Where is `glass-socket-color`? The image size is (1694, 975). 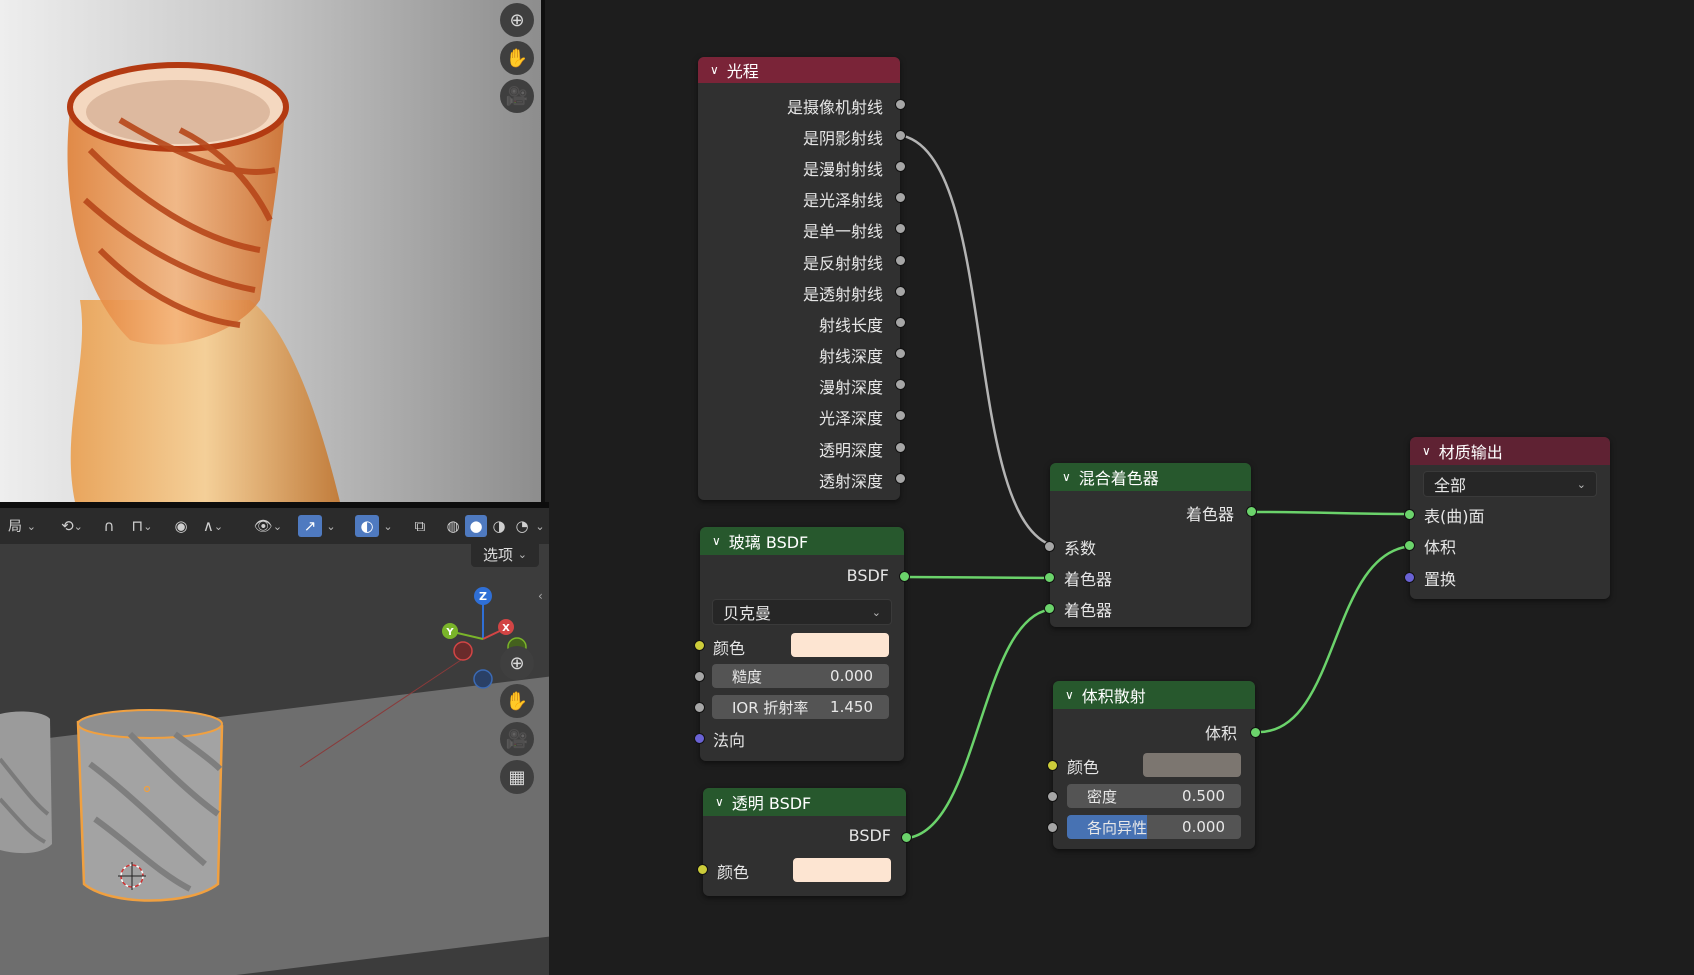 glass-socket-color is located at coordinates (699, 645).